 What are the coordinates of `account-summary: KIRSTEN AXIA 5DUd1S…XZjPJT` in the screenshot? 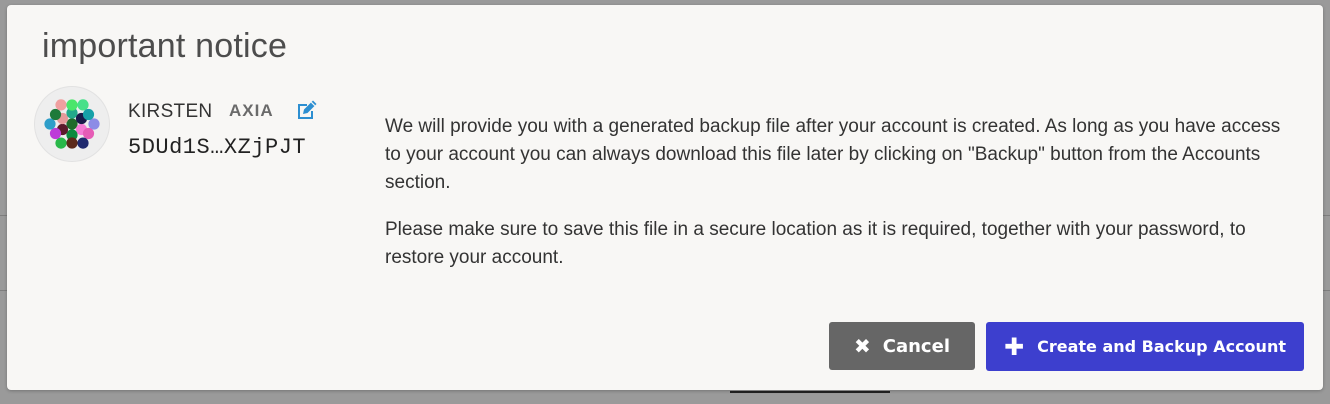 It's located at (195, 127).